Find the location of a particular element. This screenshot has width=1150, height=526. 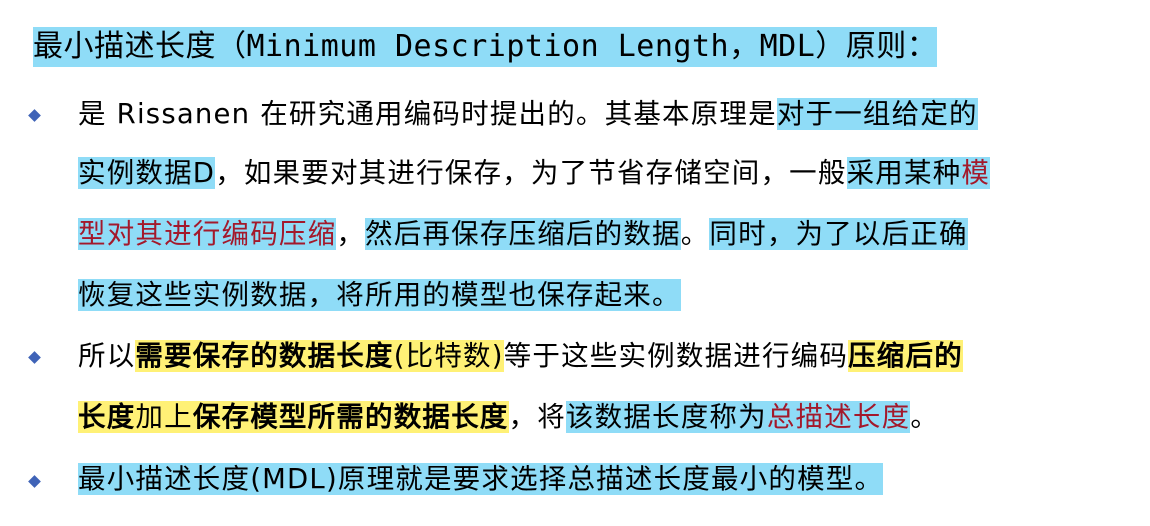

highlight-yellow: 保存模型所需的数据长度 is located at coordinates (350, 417).